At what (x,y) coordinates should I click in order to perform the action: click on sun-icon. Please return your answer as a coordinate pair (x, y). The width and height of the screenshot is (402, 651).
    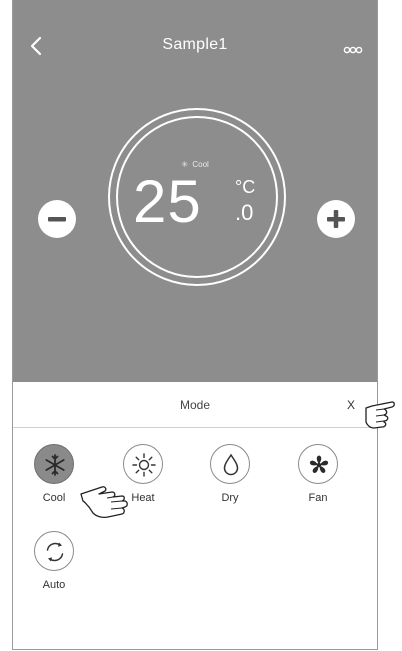
    Looking at the image, I should click on (144, 465).